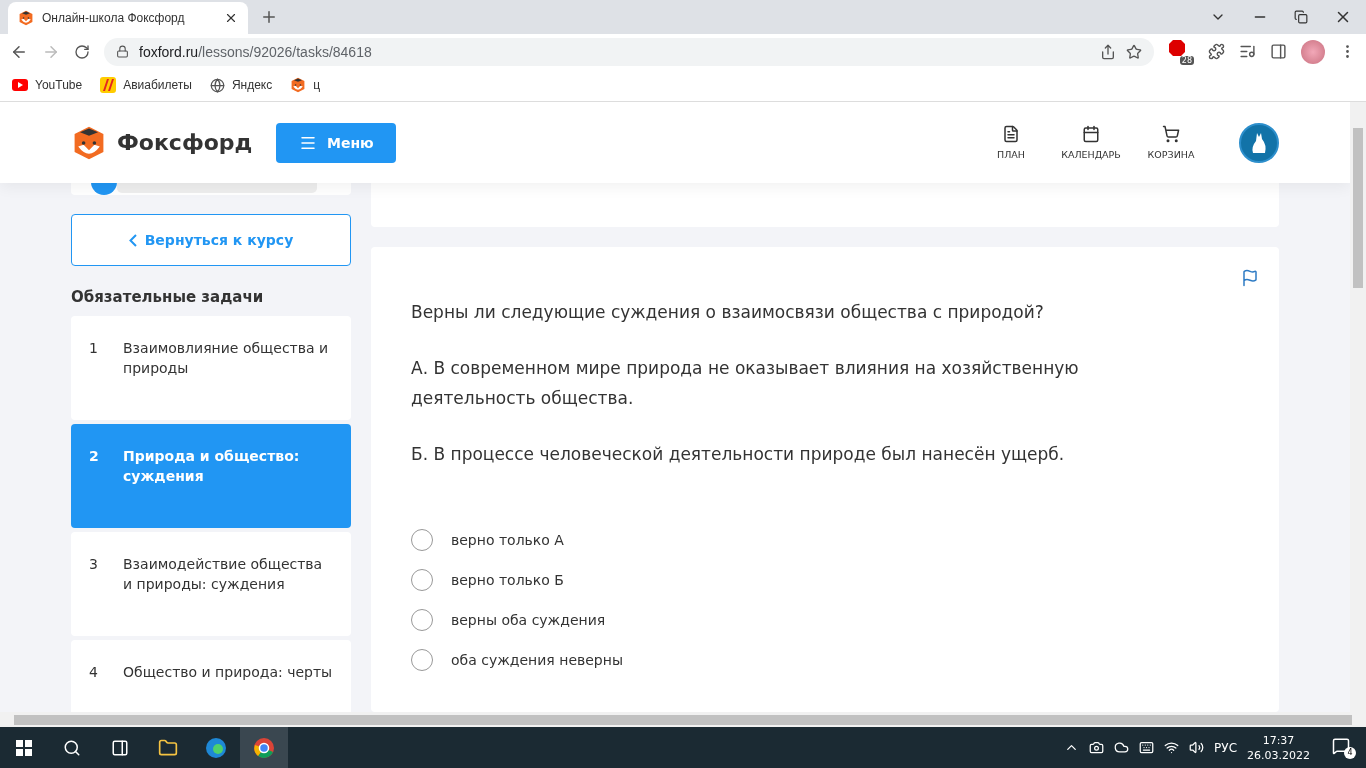 The height and width of the screenshot is (768, 1366). What do you see at coordinates (1171, 134) in the screenshot?
I see `cart-icon` at bounding box center [1171, 134].